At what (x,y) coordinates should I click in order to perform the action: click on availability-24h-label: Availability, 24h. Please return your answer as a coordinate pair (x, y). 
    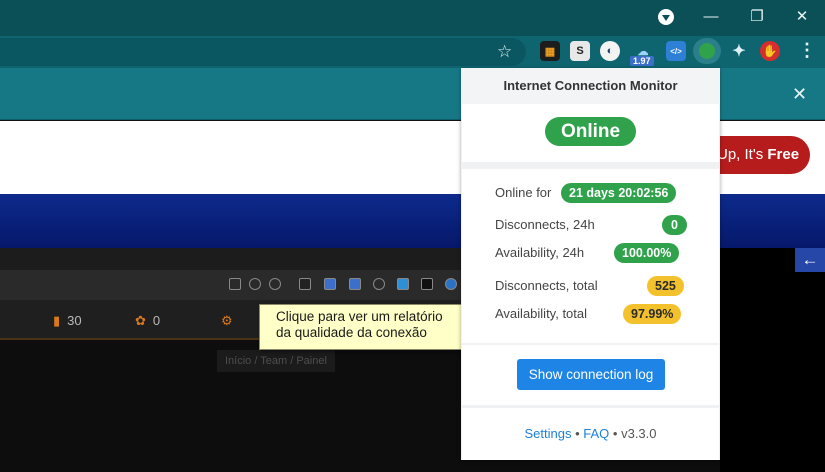
    Looking at the image, I should click on (540, 252).